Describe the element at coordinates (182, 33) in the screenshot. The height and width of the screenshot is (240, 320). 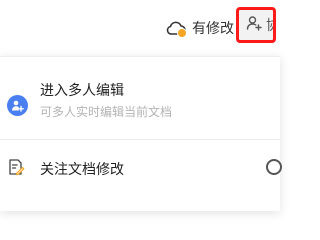
I see `save-warning-badge` at that location.